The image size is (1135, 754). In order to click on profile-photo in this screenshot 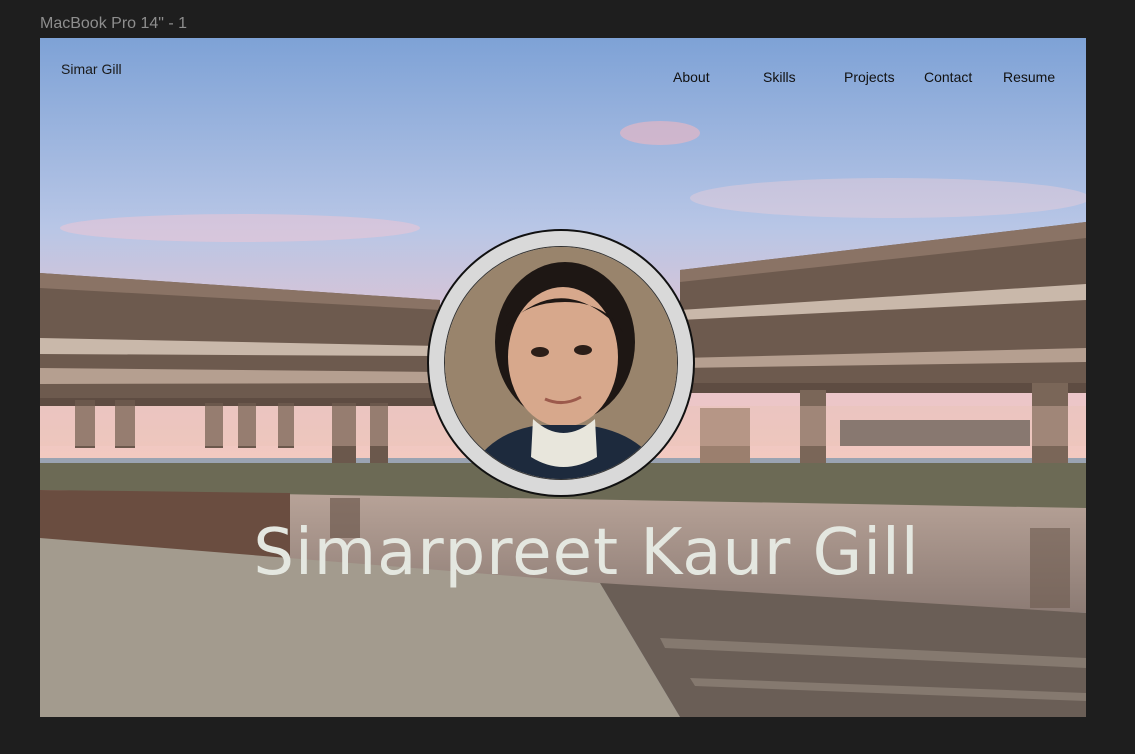, I will do `click(561, 363)`.